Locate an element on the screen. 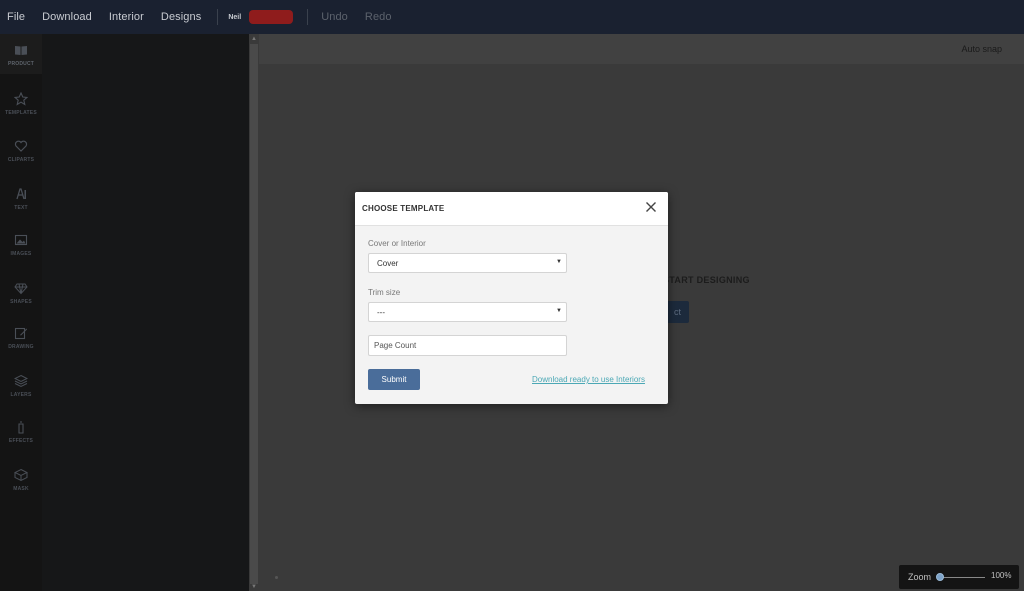 The image size is (1024, 591). modal-header: CHOOSE TEMPLATE is located at coordinates (511, 209).